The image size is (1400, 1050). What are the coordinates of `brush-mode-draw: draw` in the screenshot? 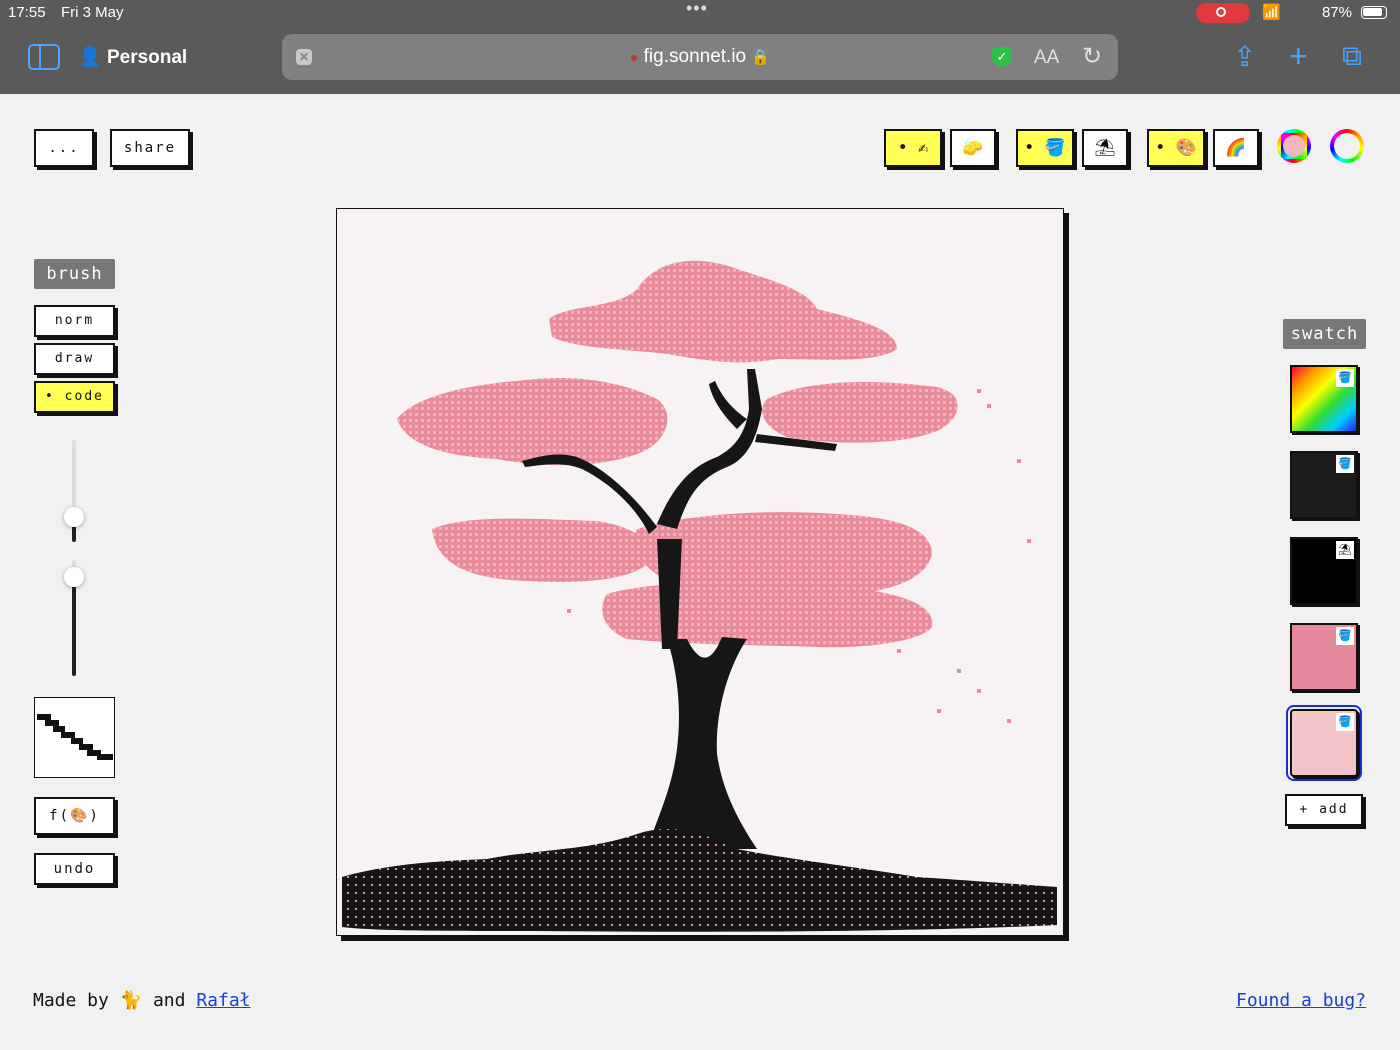 It's located at (74, 359).